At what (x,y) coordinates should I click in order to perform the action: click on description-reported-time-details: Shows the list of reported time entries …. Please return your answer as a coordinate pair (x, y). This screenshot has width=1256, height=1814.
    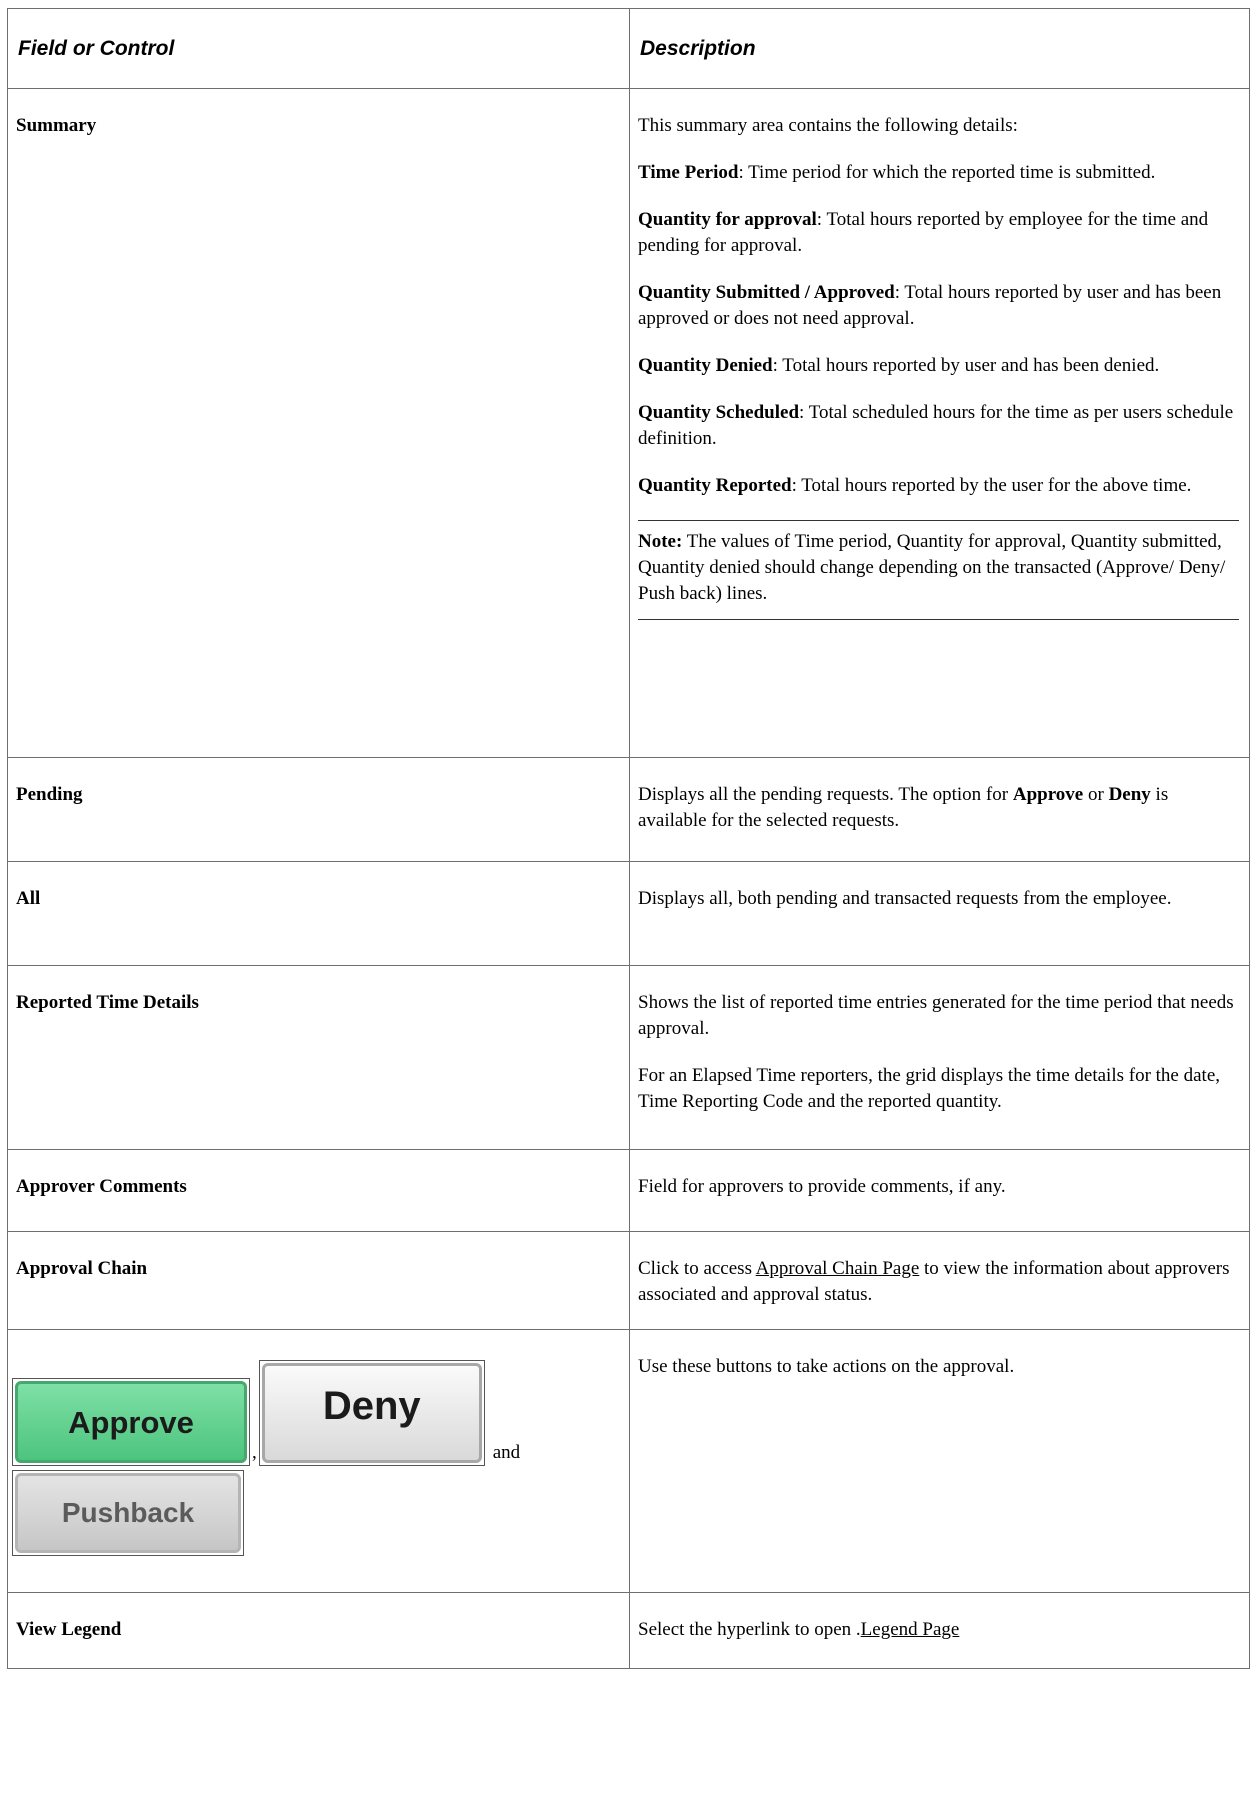
    Looking at the image, I should click on (939, 1057).